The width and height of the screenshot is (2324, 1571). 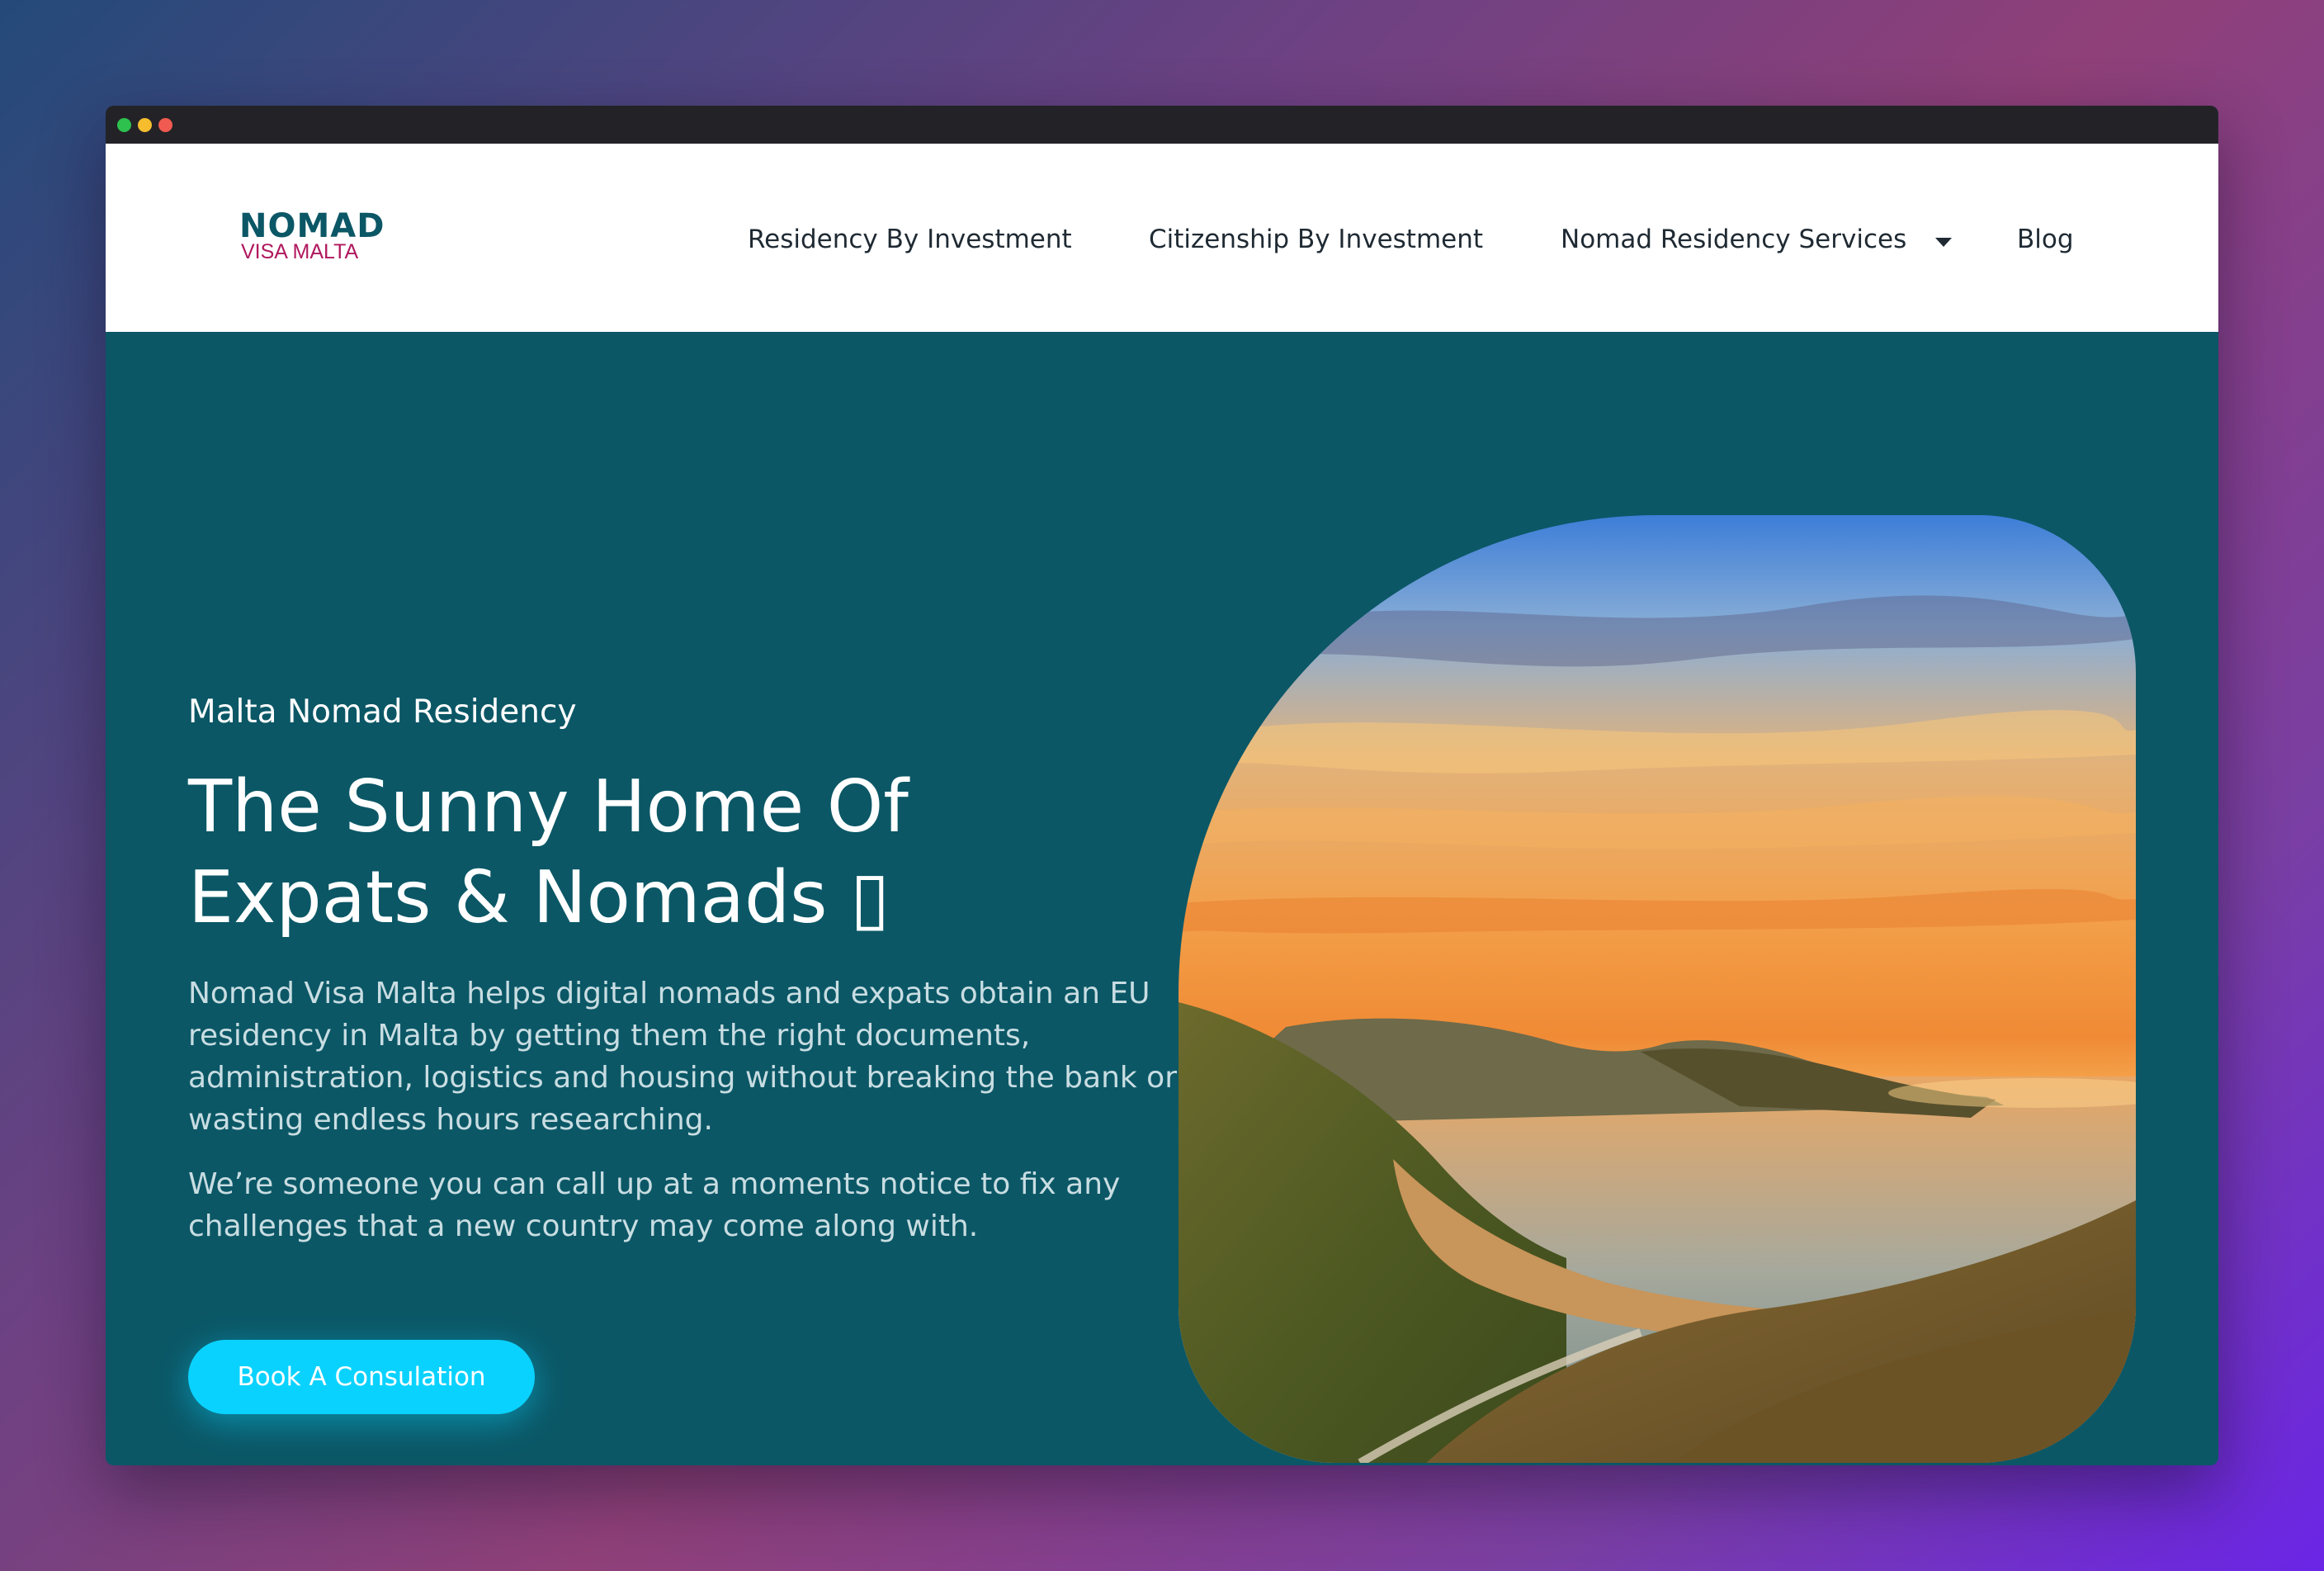 What do you see at coordinates (361, 1377) in the screenshot?
I see `book-consultation-button: Book A Consulation` at bounding box center [361, 1377].